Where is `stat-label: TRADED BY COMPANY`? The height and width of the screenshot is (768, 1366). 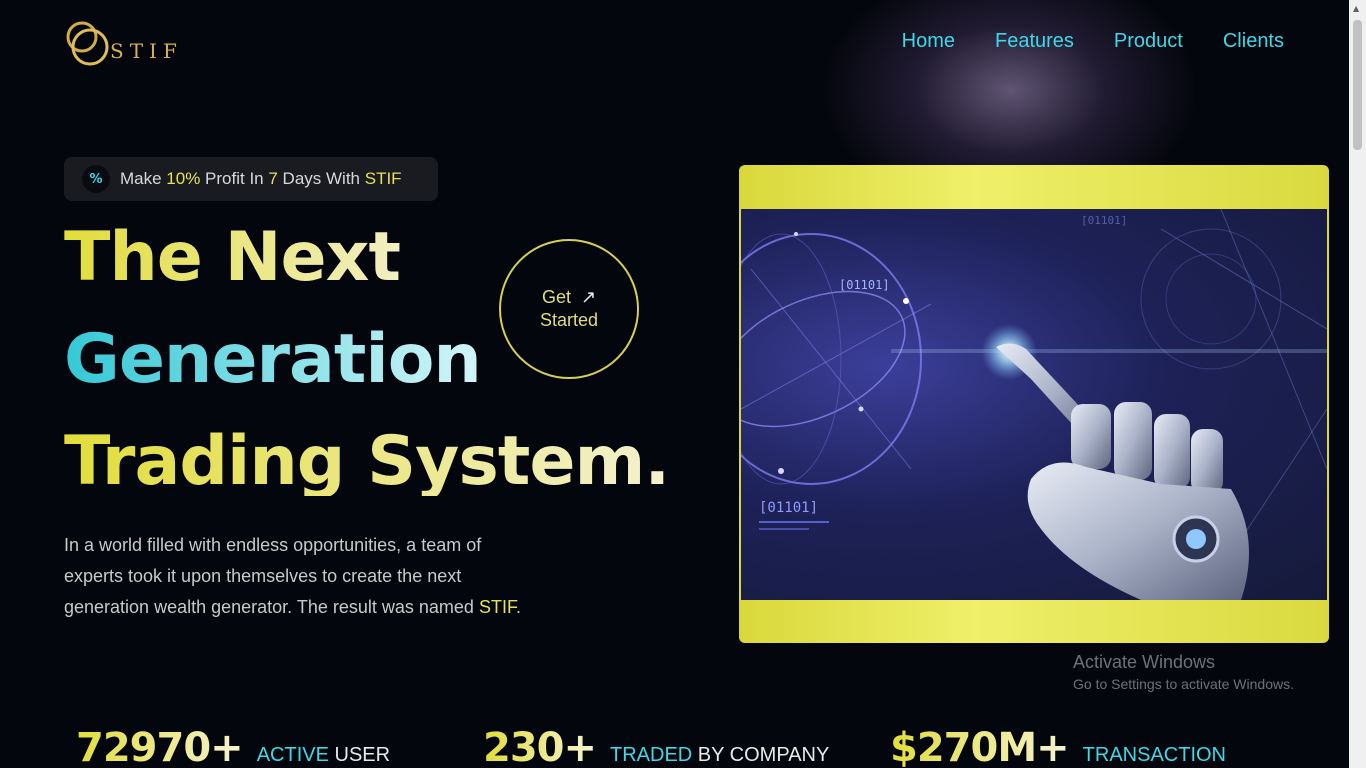 stat-label: TRADED BY COMPANY is located at coordinates (720, 755).